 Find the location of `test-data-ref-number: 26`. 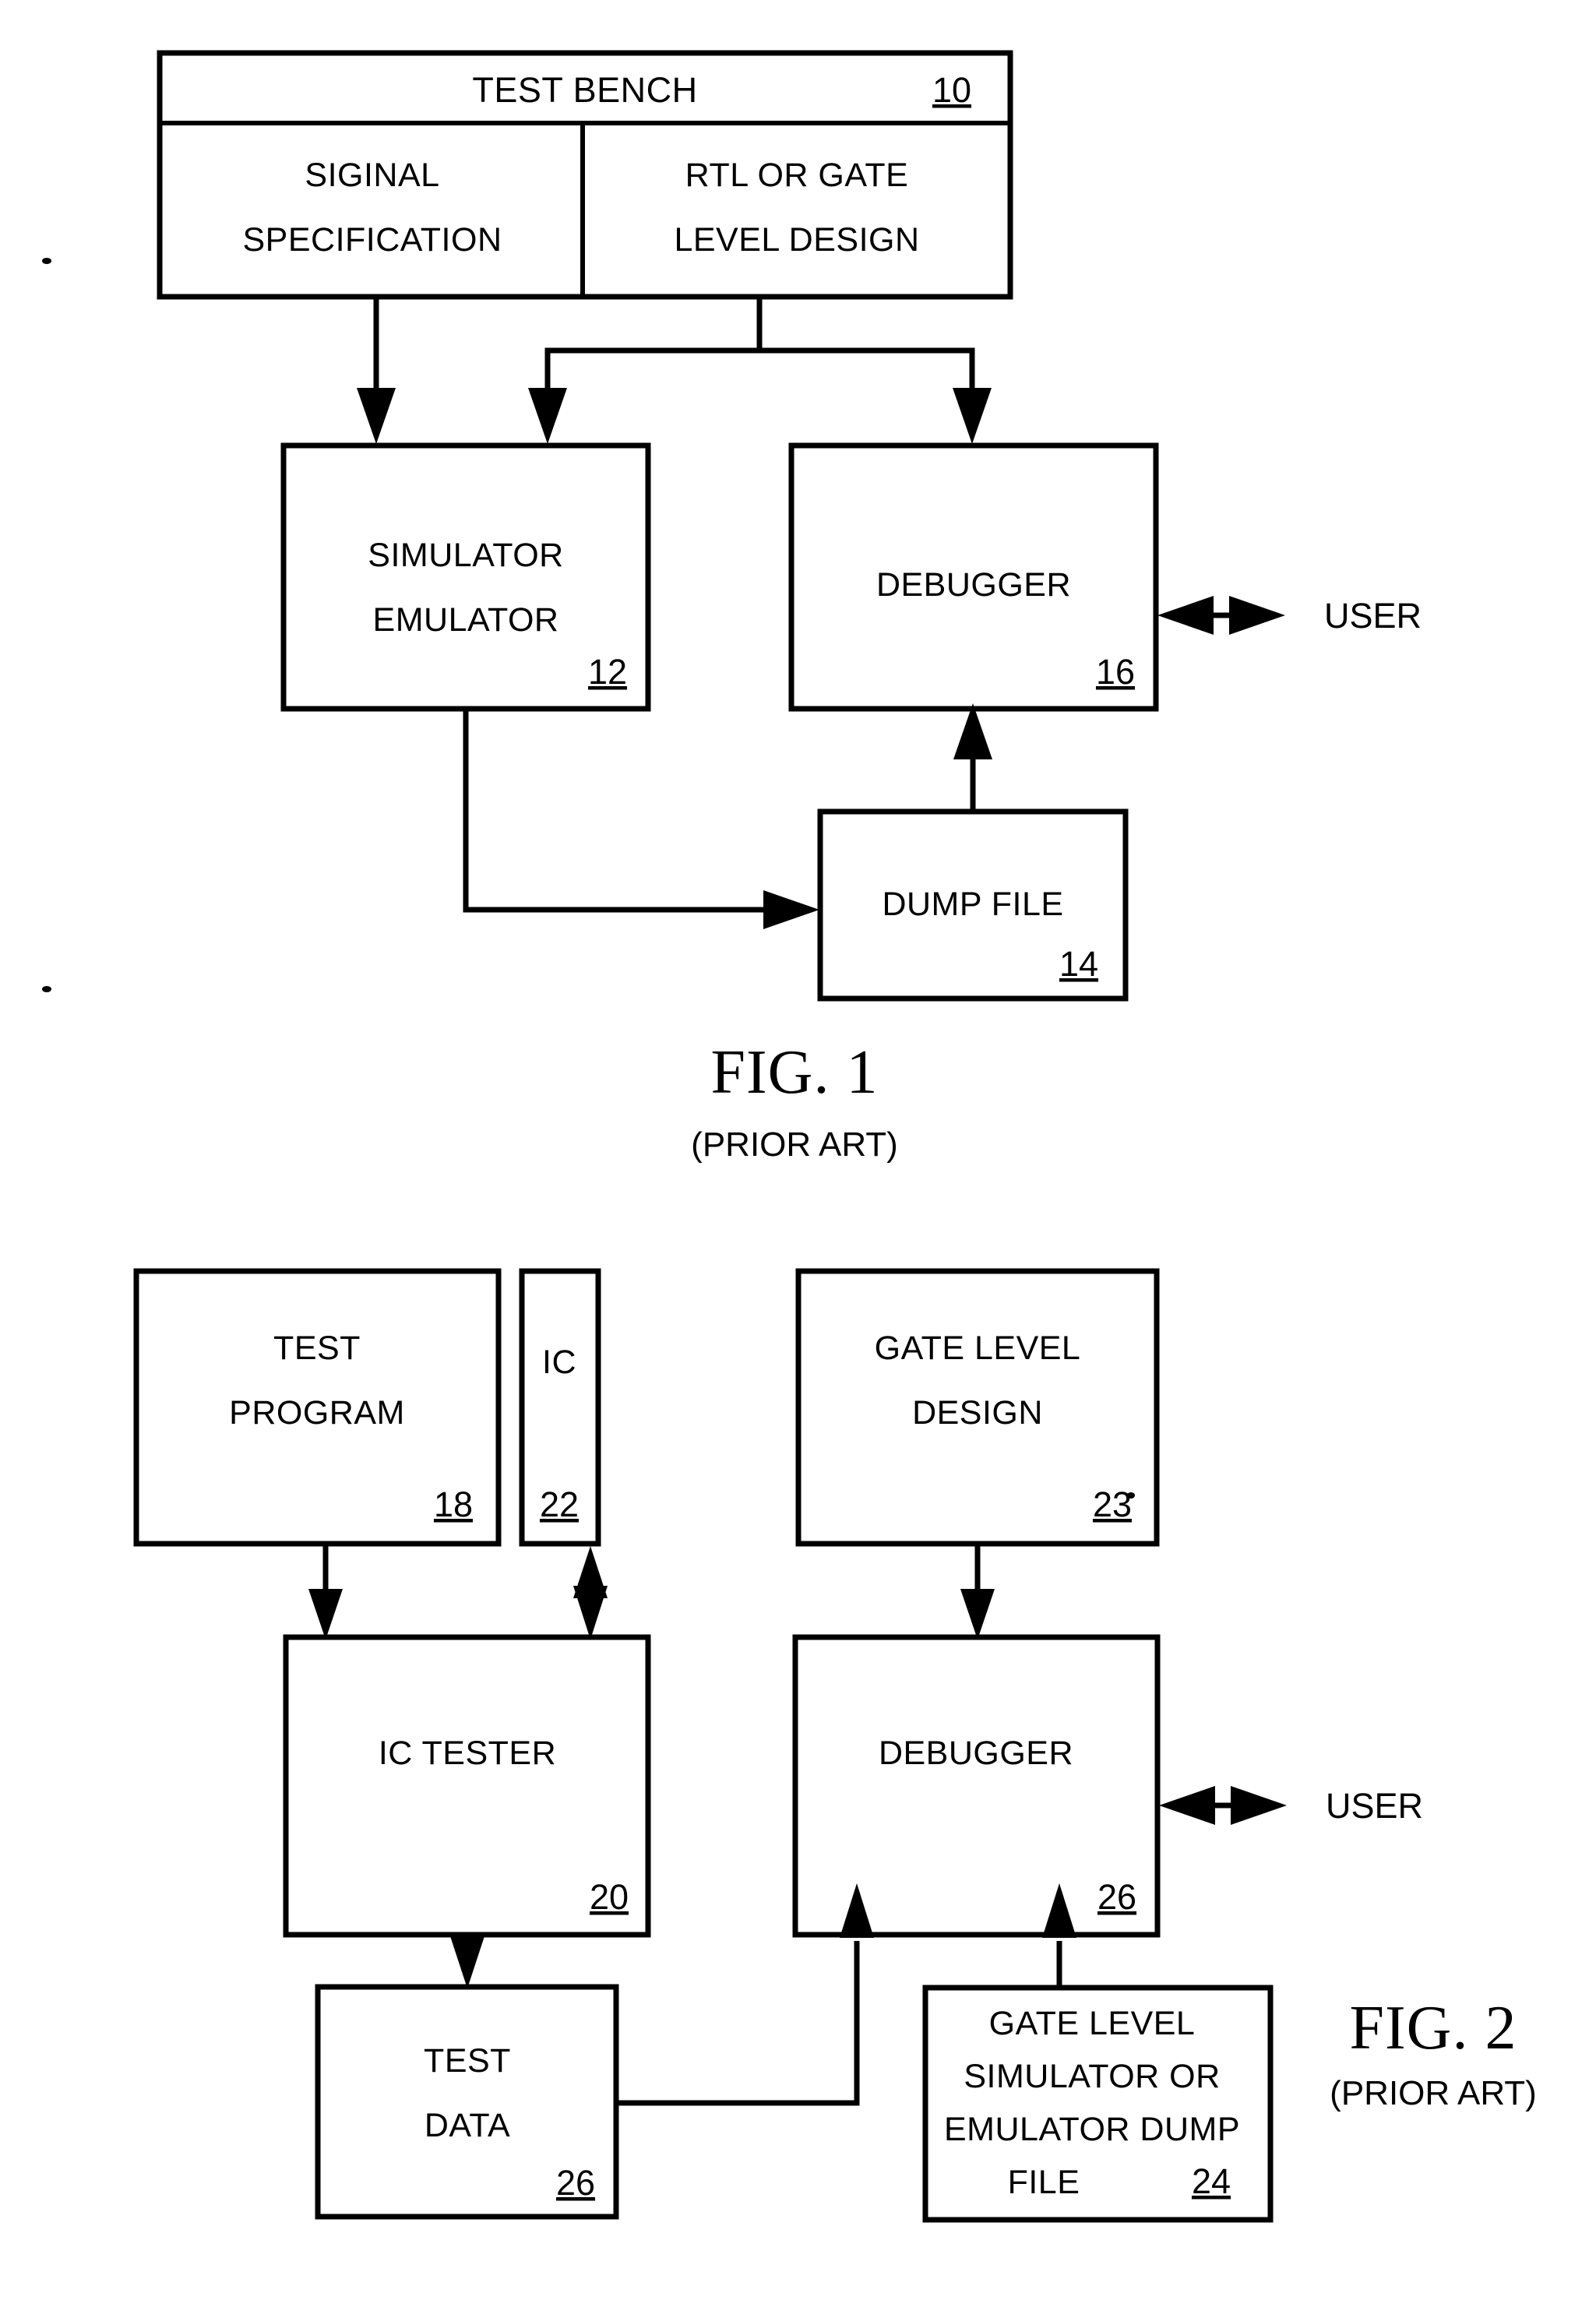

test-data-ref-number: 26 is located at coordinates (575, 2183).